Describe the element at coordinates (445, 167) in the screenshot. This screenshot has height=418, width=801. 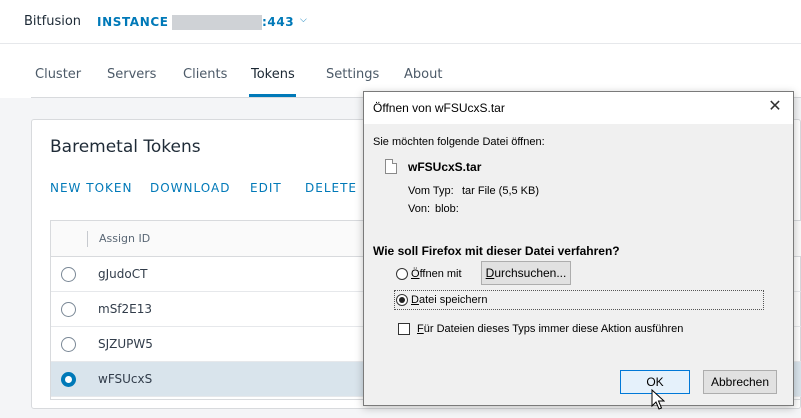
I see `file-name: wFSUcxS.tar` at that location.